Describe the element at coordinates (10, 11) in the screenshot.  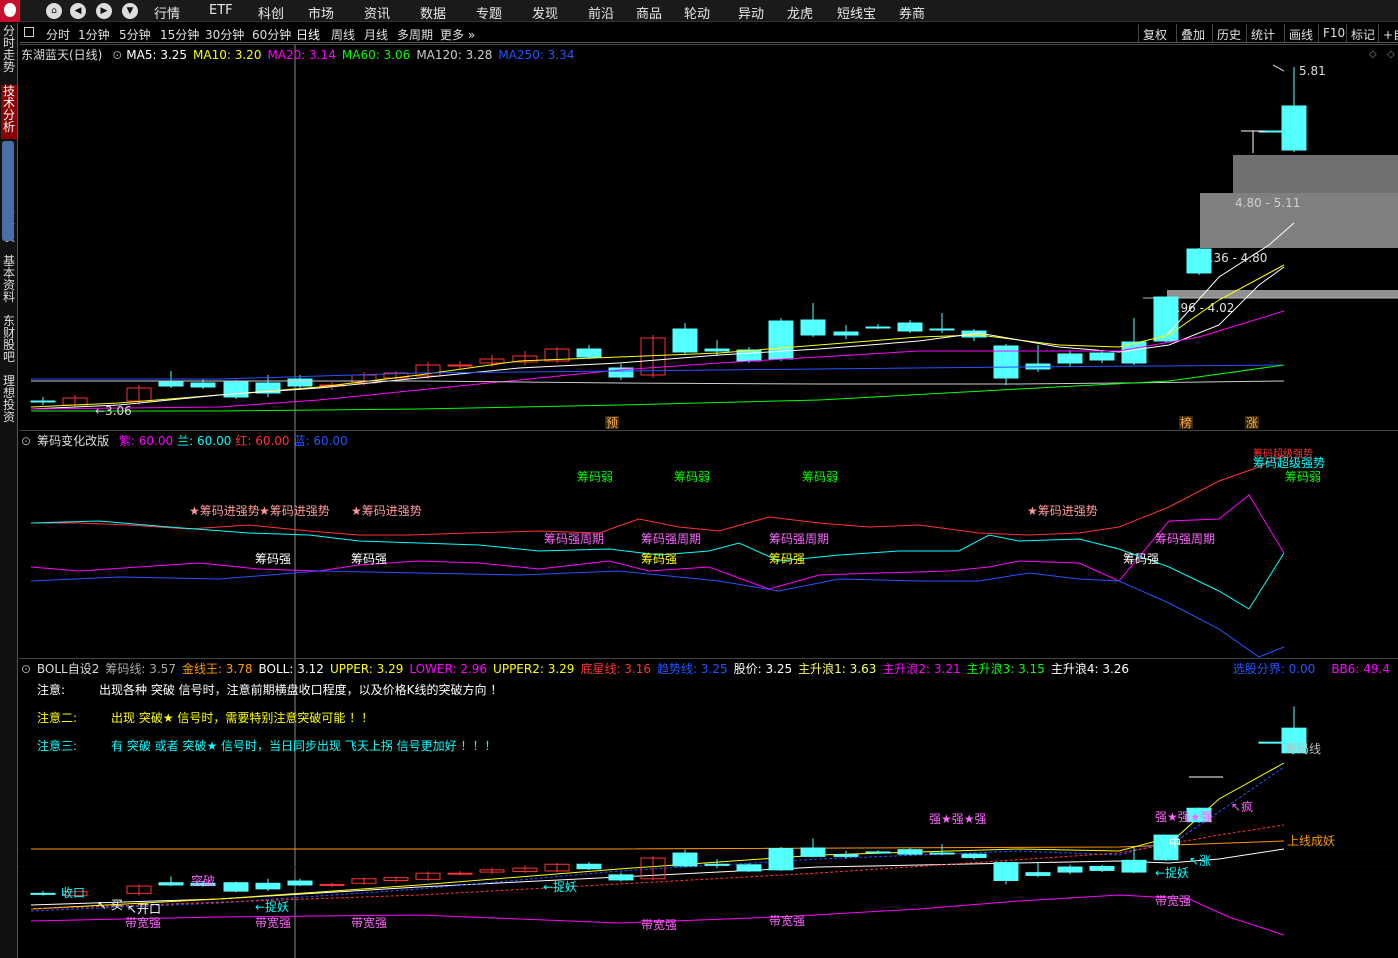
I see `app-logo` at that location.